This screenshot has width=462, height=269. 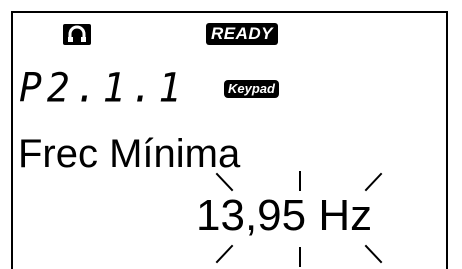 I want to click on keypad-control-icon, so click(x=77, y=34).